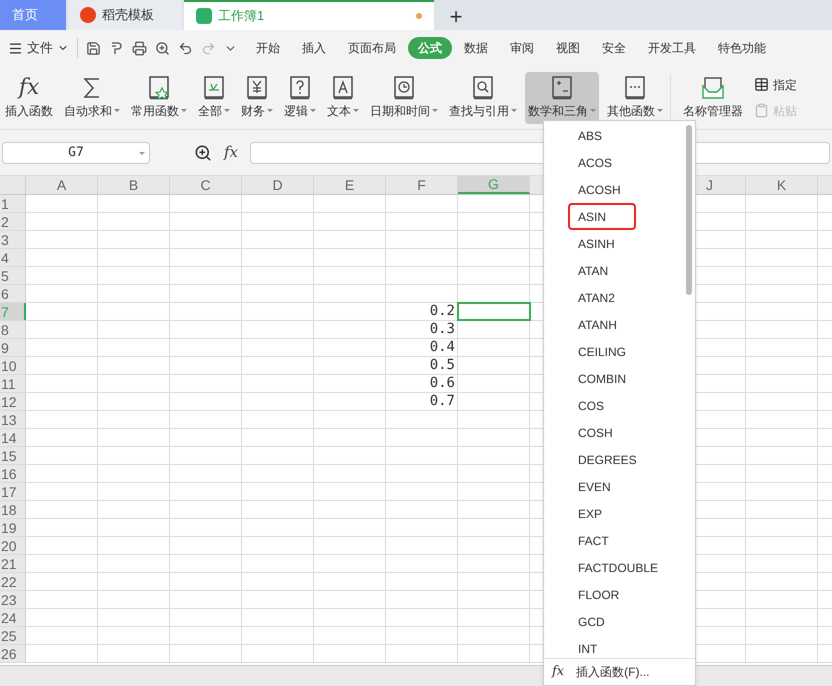 The height and width of the screenshot is (686, 832). What do you see at coordinates (599, 594) in the screenshot?
I see `function-menu-item: FLOOR` at bounding box center [599, 594].